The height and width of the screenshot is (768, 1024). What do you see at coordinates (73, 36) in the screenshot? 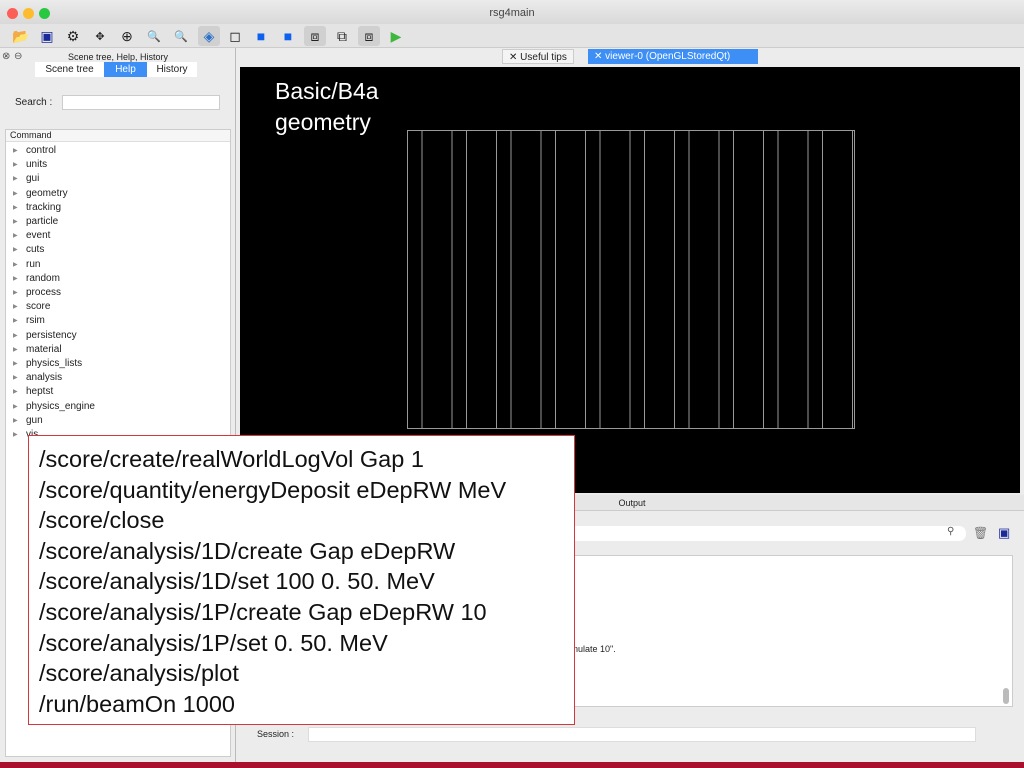
I see `gear-icon: ⚙` at bounding box center [73, 36].